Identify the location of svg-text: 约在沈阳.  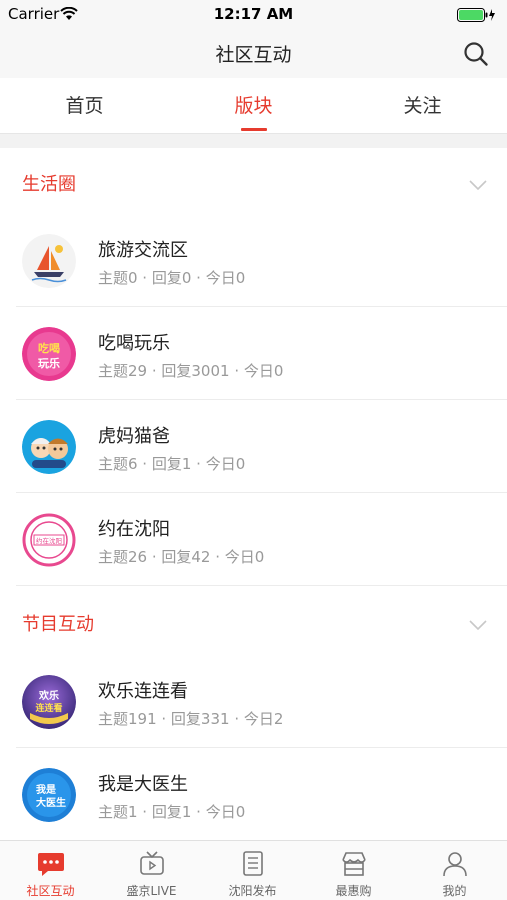
(49, 540).